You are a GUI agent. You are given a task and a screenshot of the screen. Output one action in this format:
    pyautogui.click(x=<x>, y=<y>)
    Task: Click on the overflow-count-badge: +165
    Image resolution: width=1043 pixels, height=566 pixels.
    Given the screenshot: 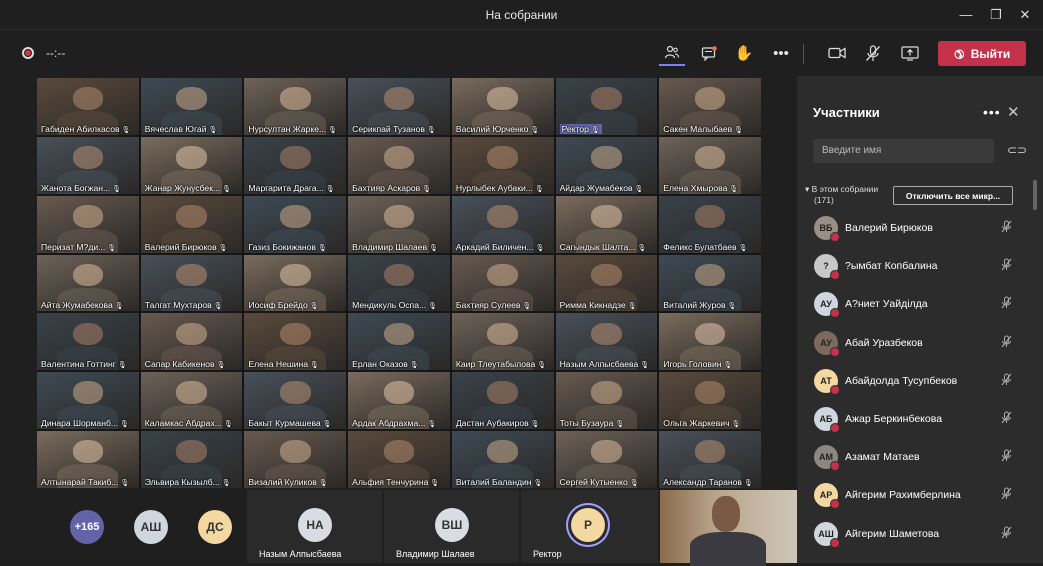 What is the action you would take?
    pyautogui.click(x=87, y=527)
    